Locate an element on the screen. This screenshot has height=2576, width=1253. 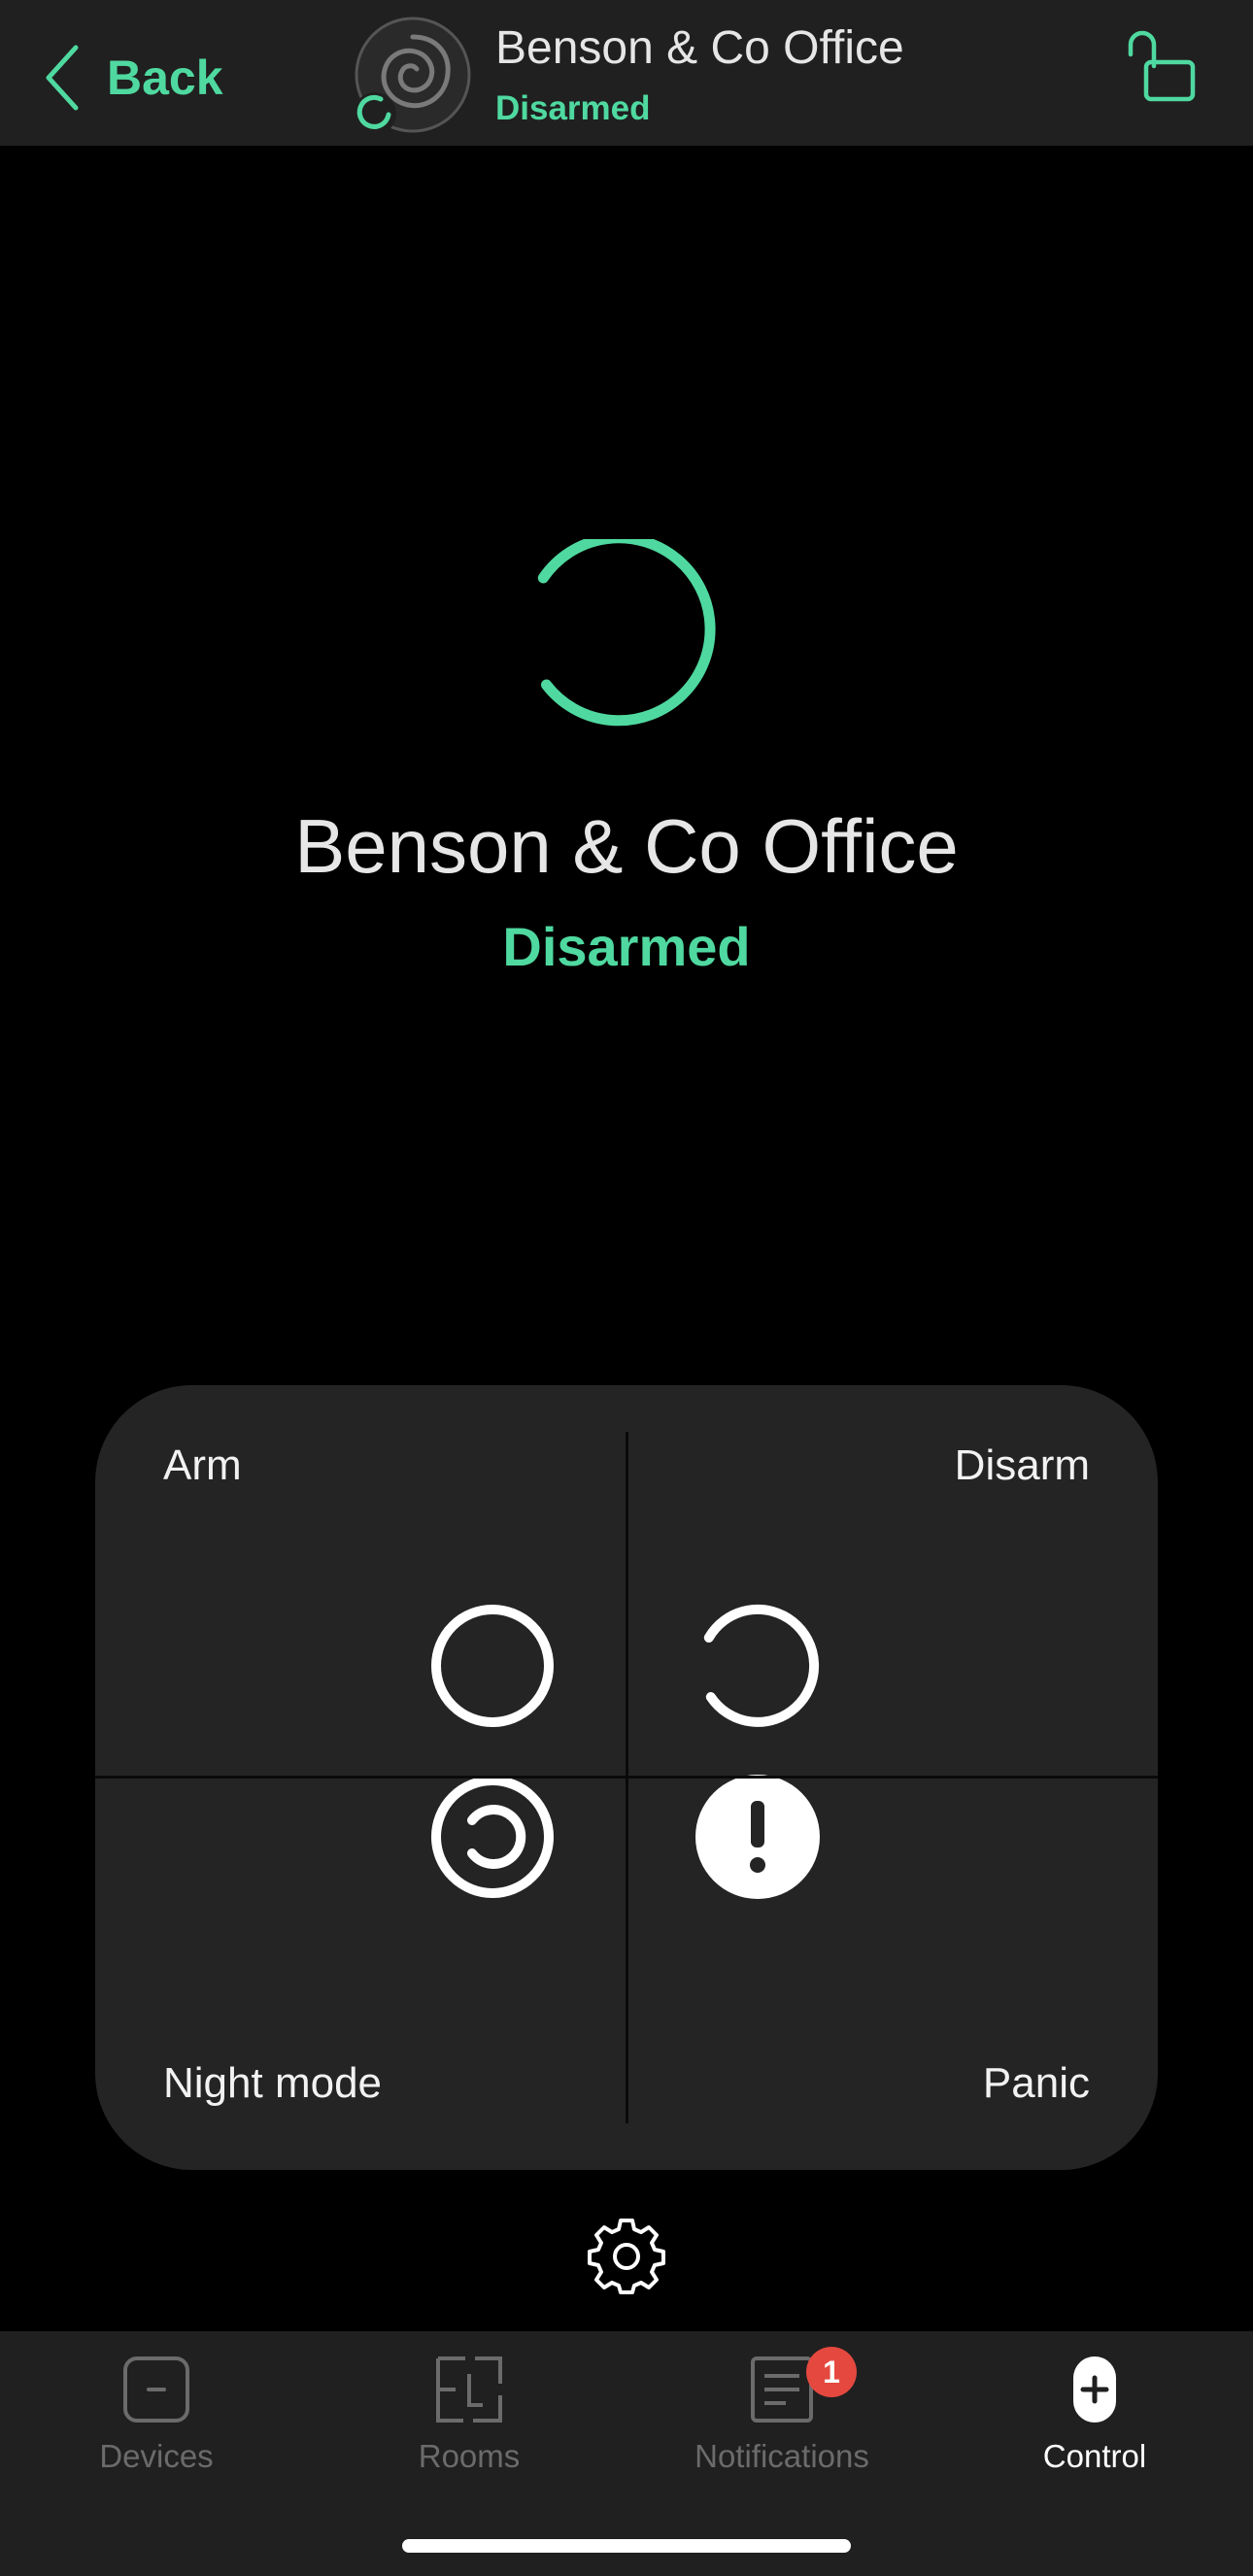
night-mode-label: Night mode is located at coordinates (273, 2083).